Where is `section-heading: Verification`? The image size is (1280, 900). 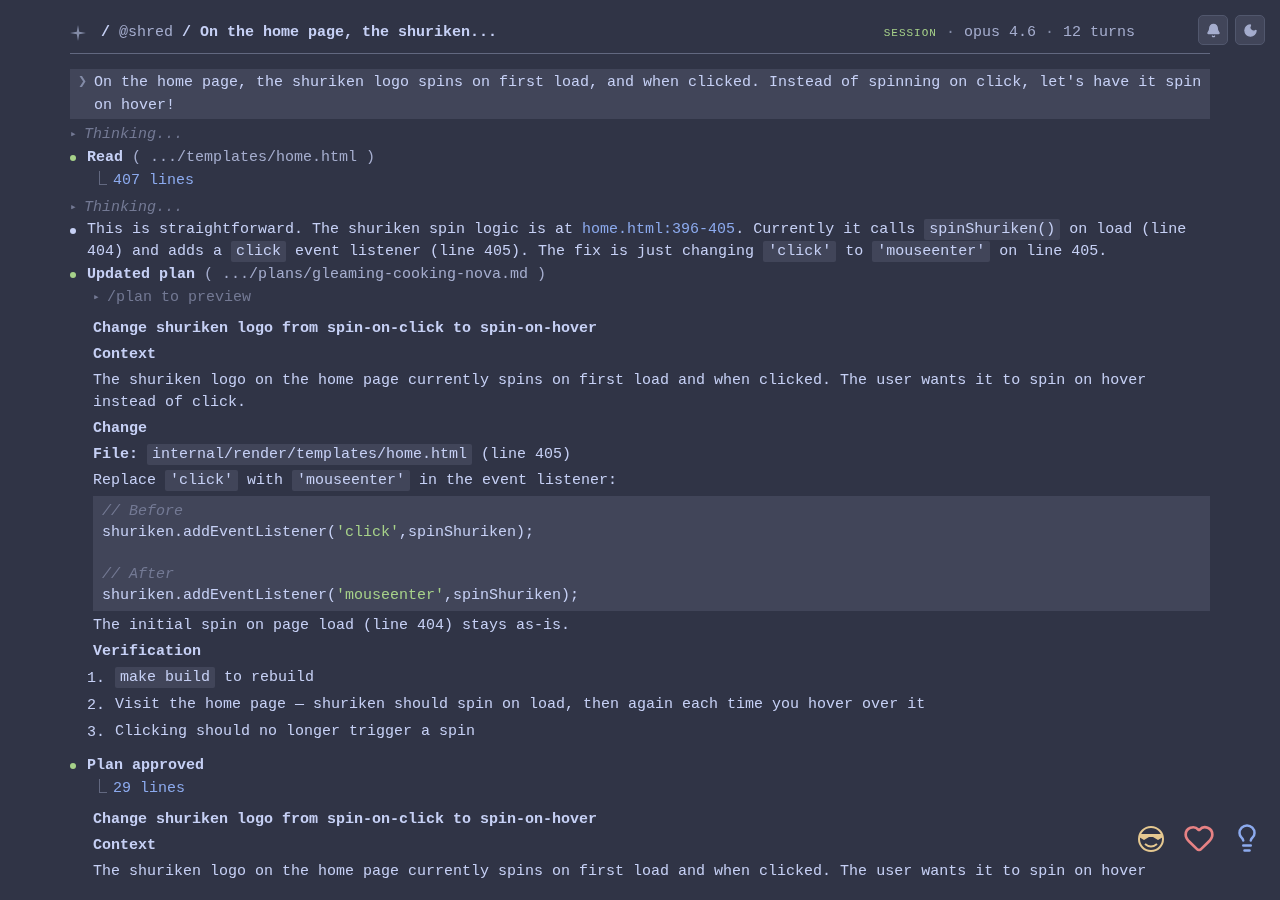
section-heading: Verification is located at coordinates (147, 652).